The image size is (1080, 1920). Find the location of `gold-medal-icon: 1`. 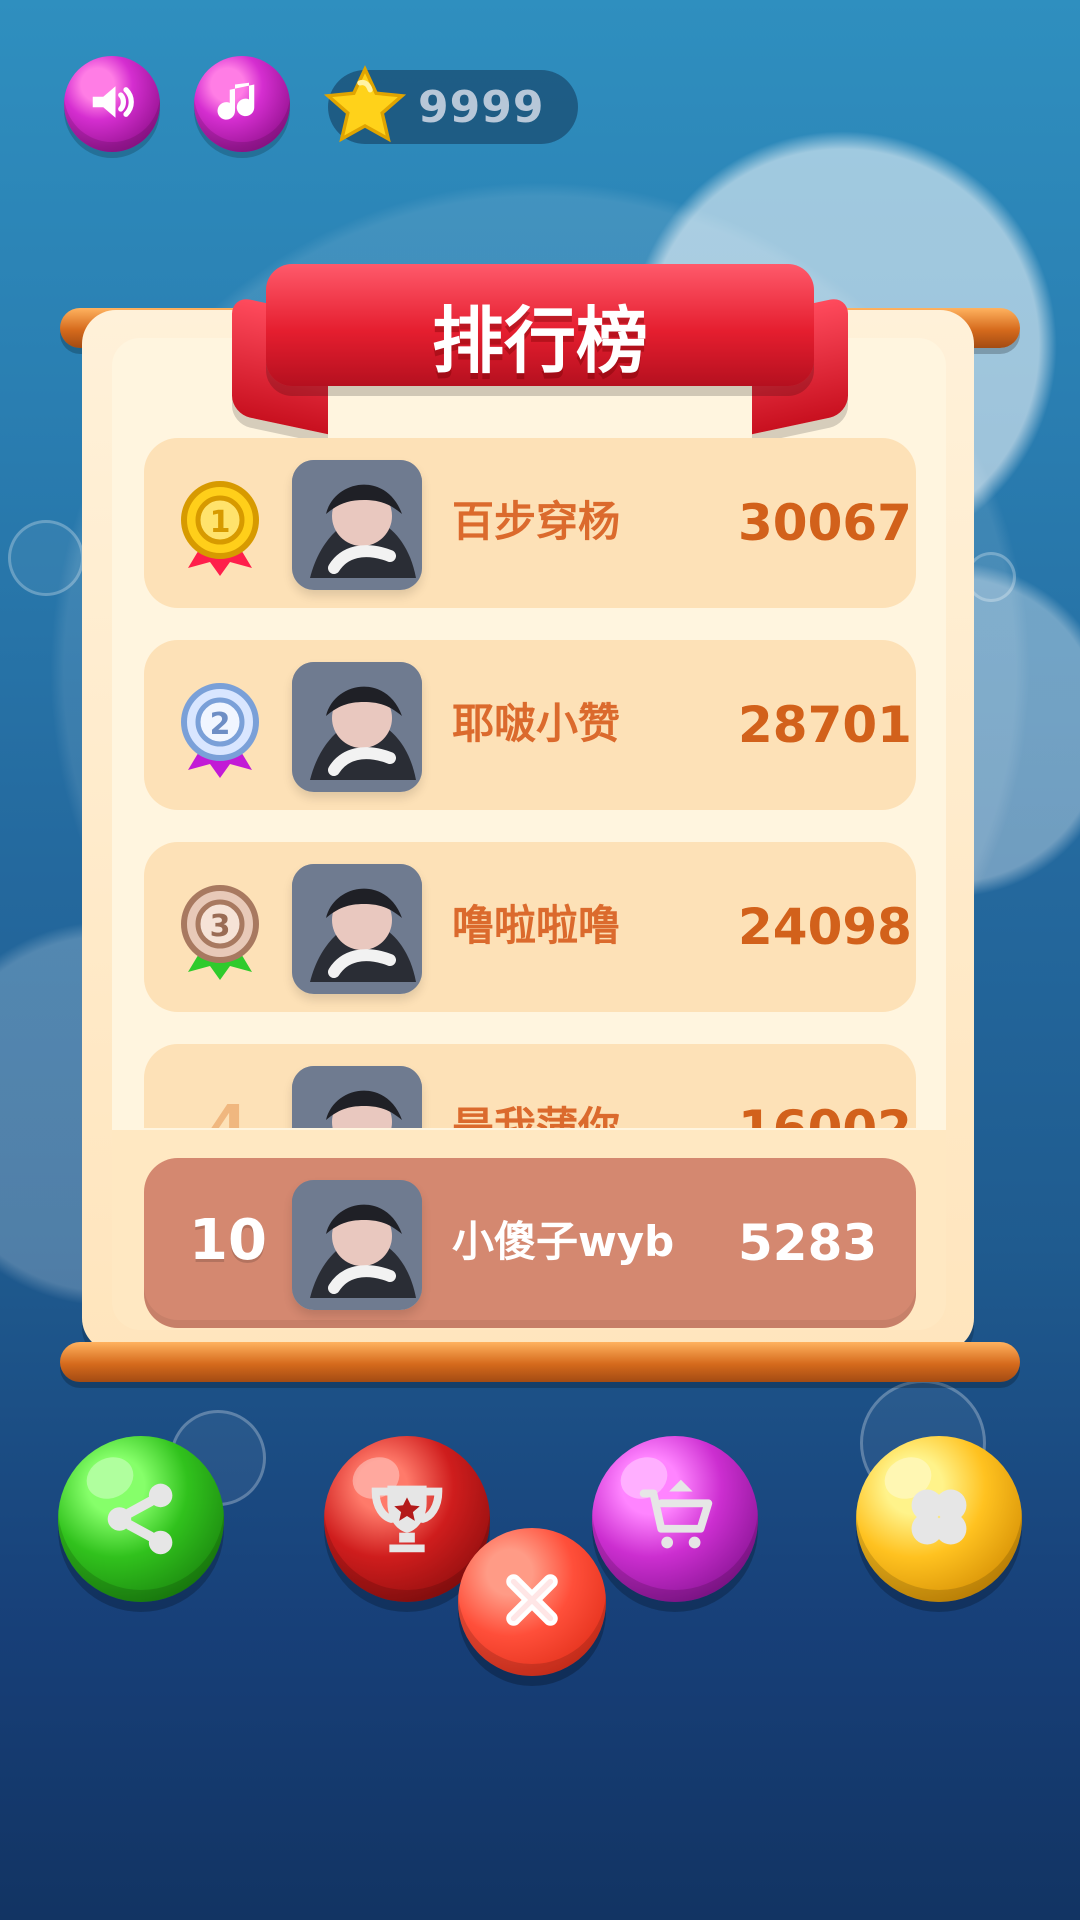

gold-medal-icon: 1 is located at coordinates (220, 524).